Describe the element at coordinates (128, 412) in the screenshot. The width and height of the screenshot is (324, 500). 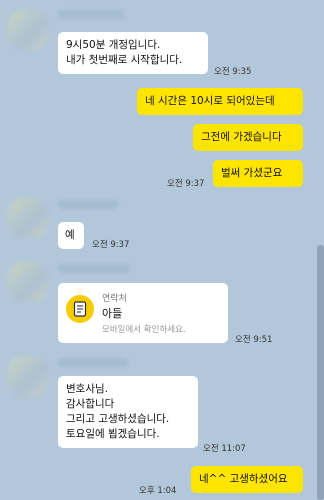
I see `message-bubble: 변호사님. 감사합니다 그리고 고생하셨습니다. 토요일에 뵙겠습니다.` at that location.